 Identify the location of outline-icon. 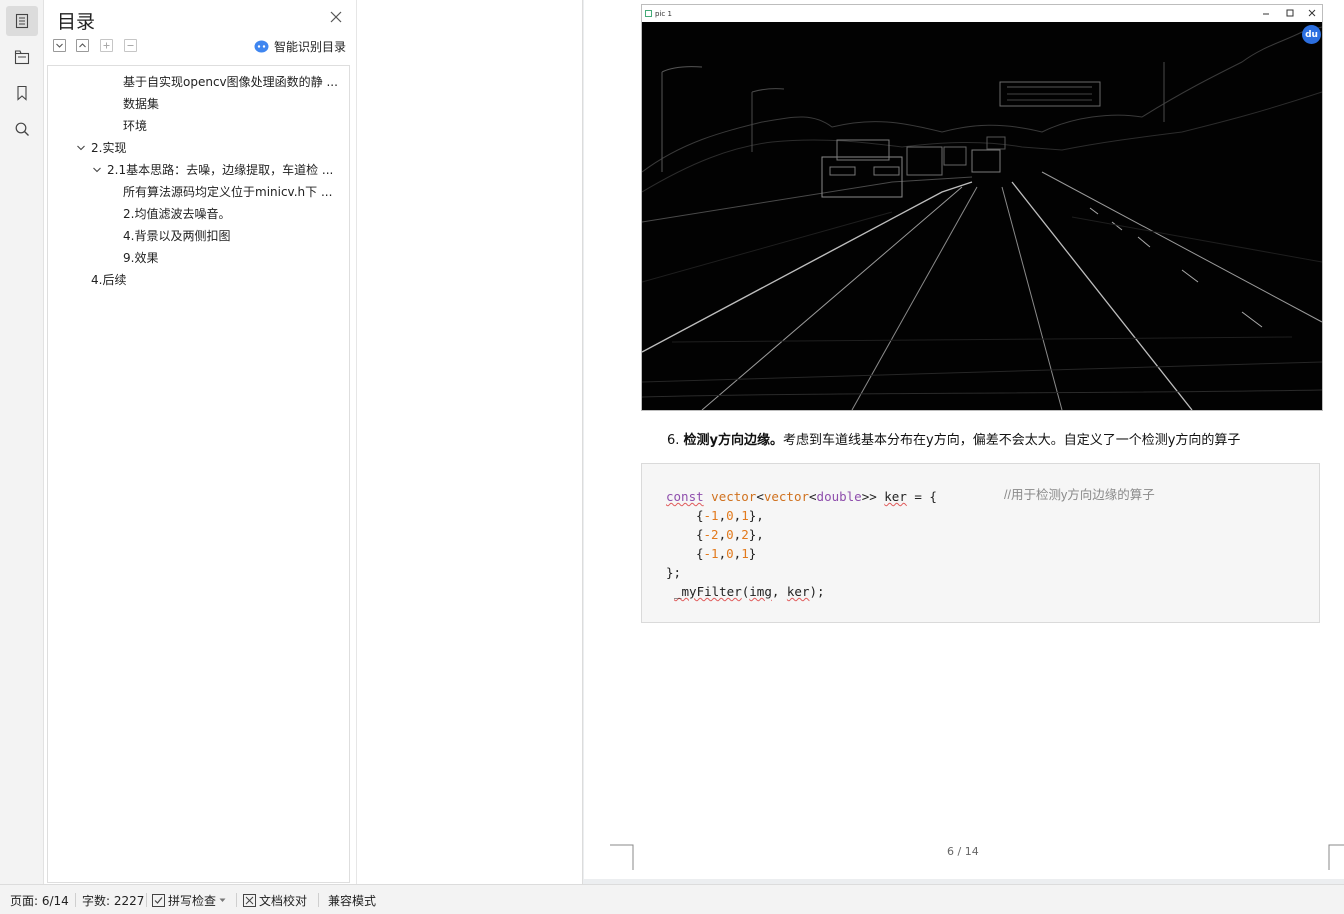
(22, 21).